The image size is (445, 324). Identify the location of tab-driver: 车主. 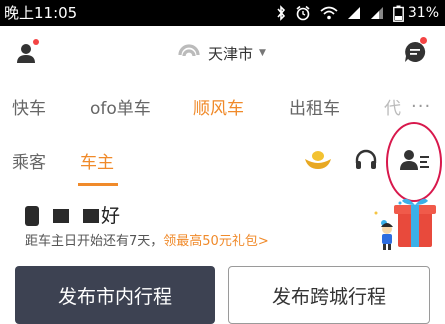
(97, 163).